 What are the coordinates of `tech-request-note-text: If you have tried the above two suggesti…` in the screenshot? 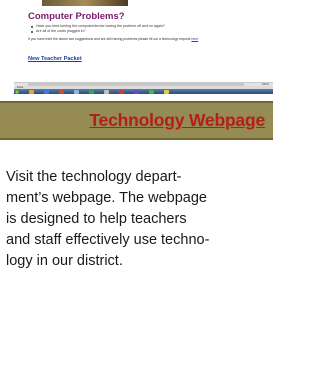 It's located at (109, 39).